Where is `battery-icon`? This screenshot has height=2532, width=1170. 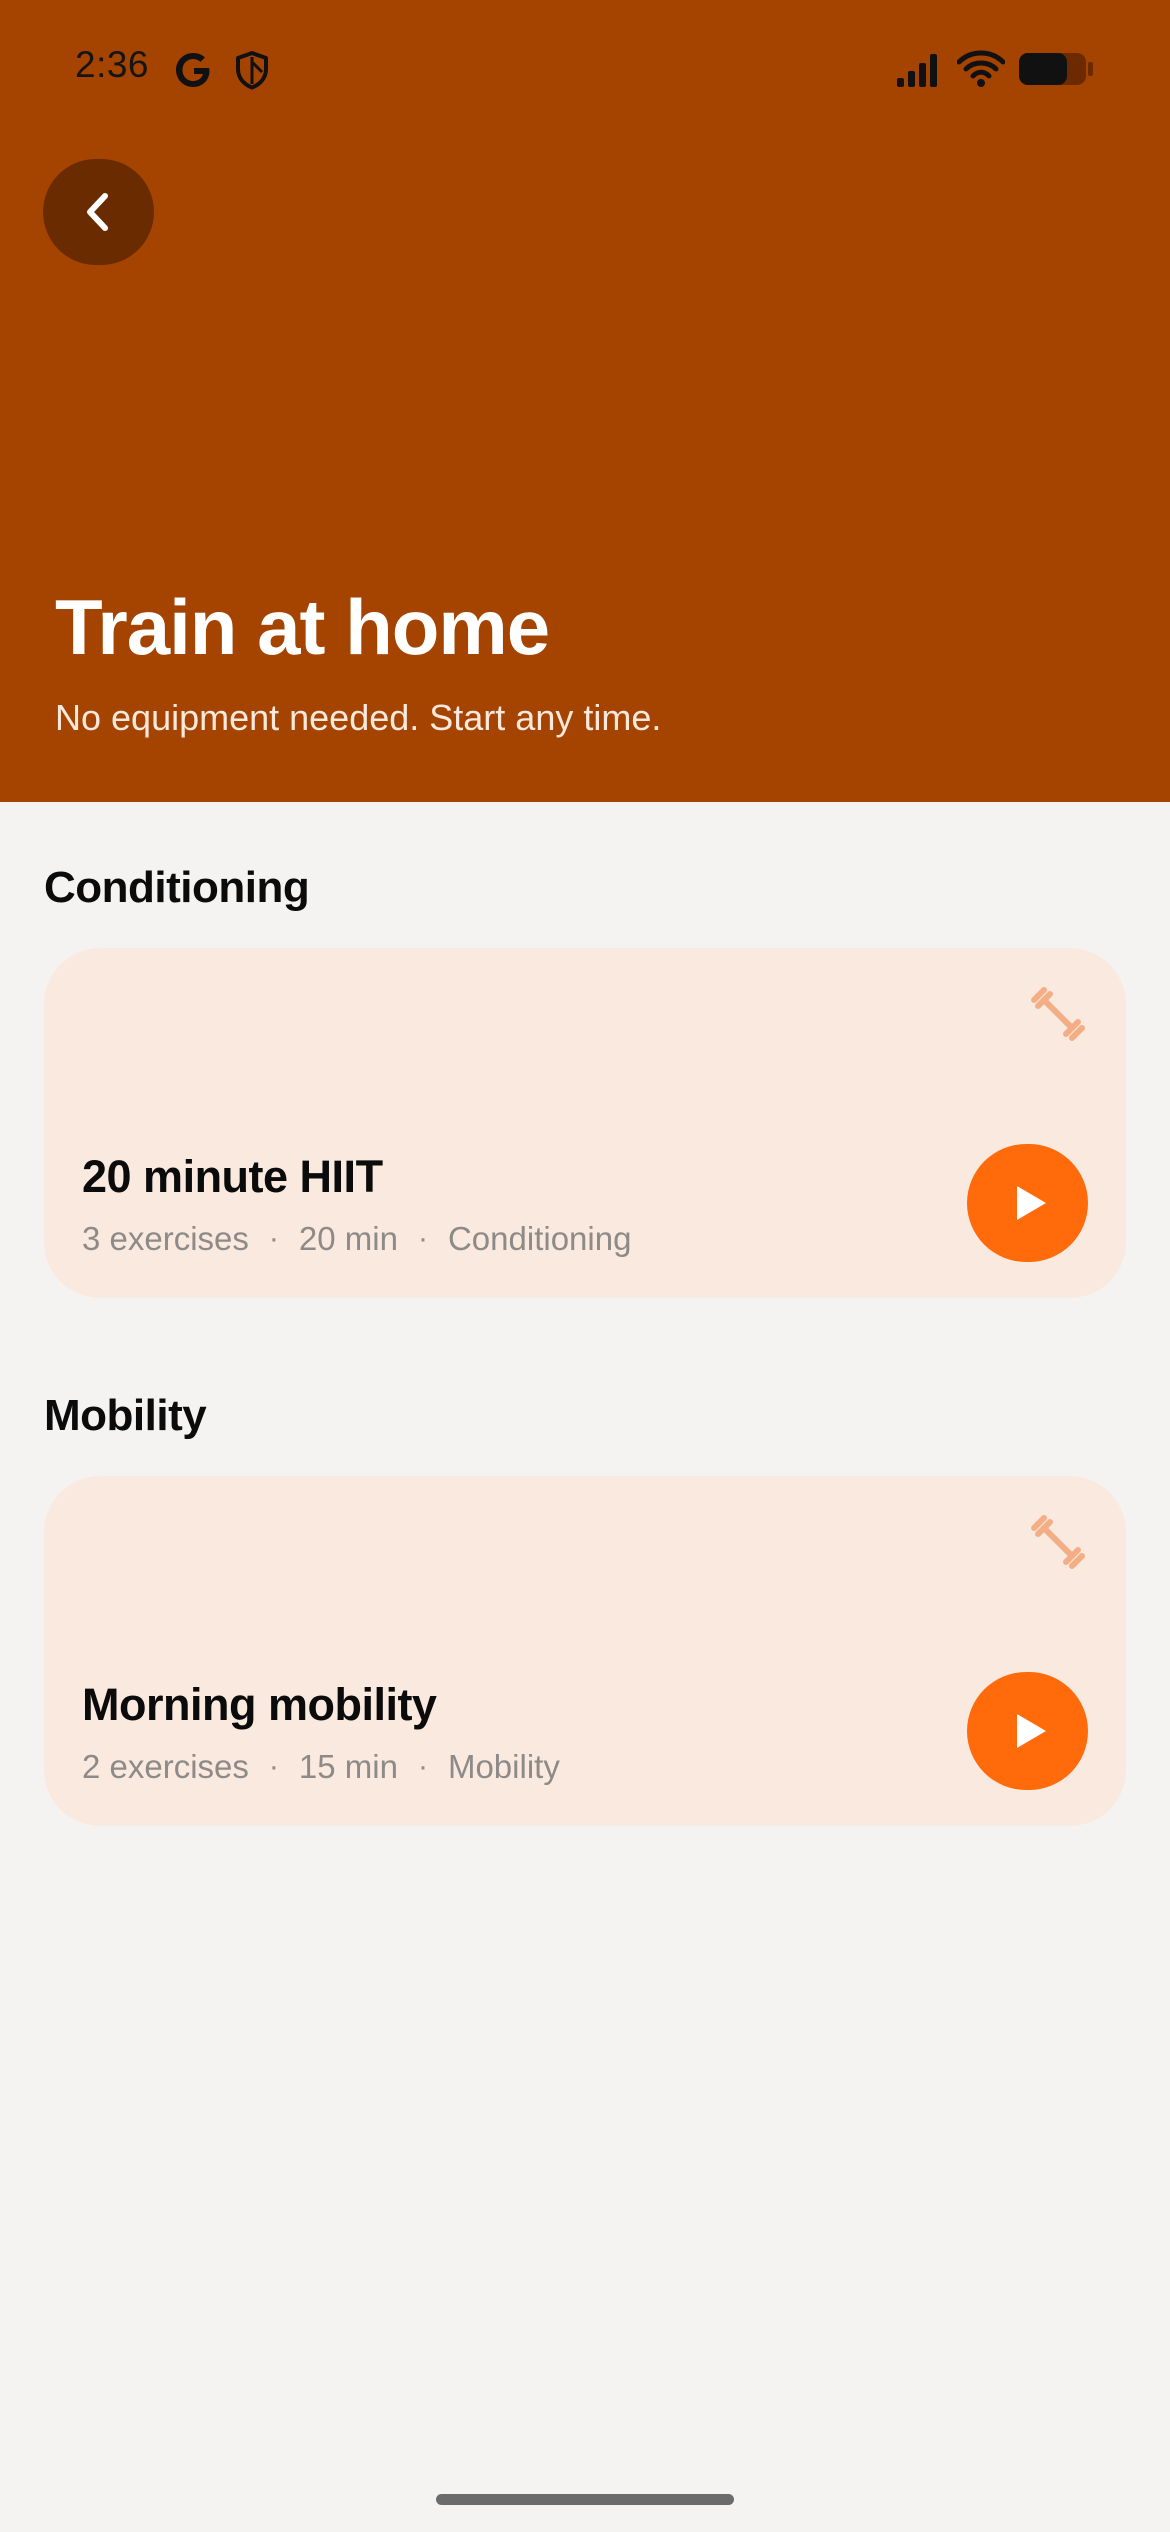 battery-icon is located at coordinates (1056, 69).